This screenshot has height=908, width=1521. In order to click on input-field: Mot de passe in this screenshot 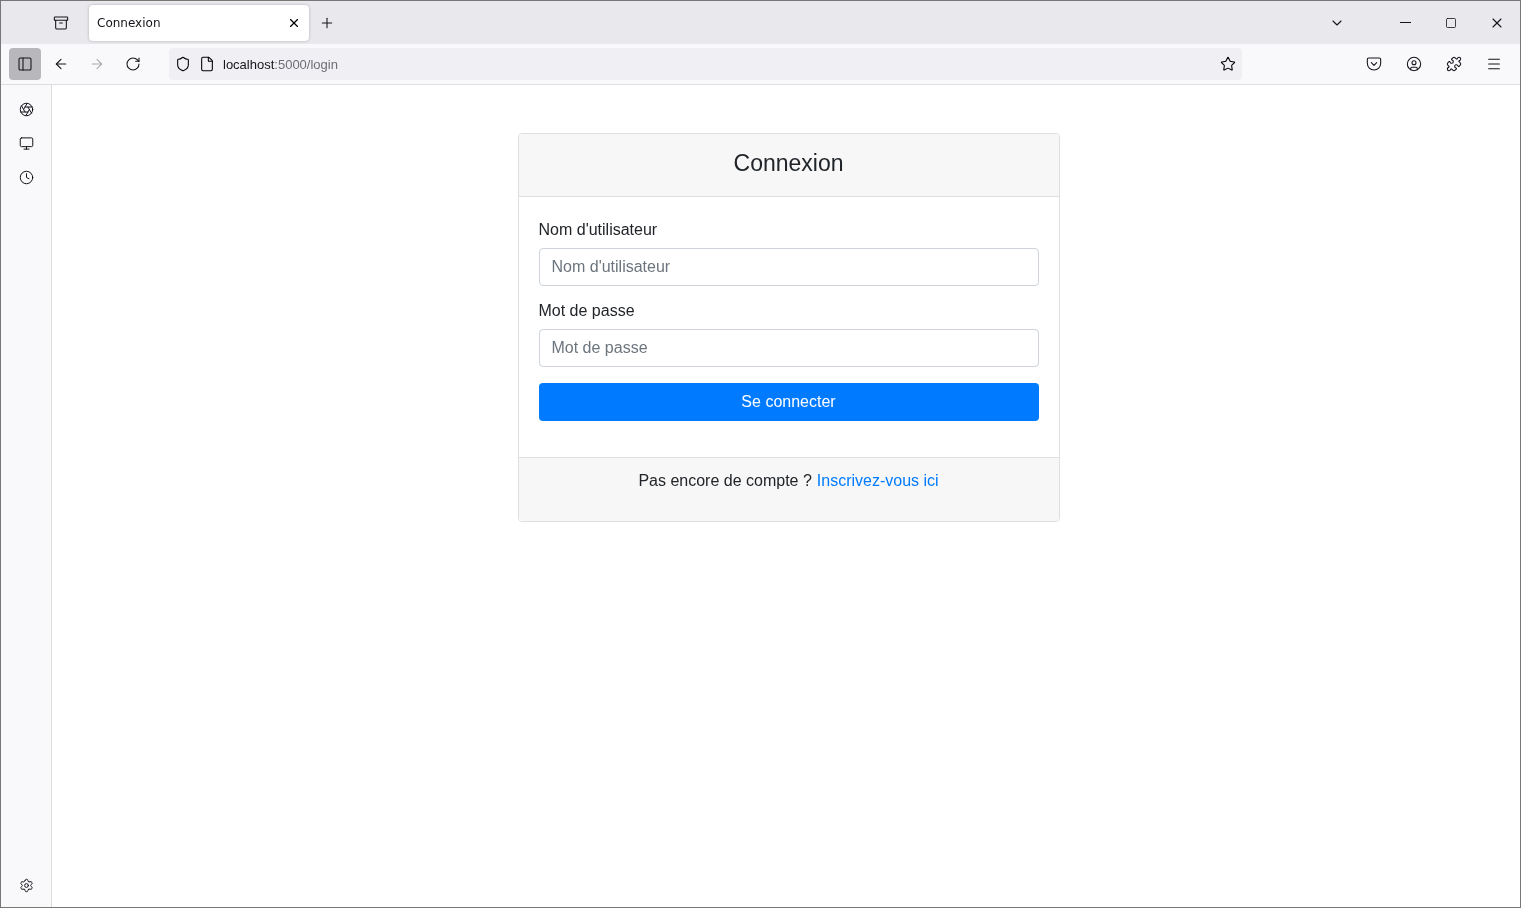, I will do `click(788, 348)`.